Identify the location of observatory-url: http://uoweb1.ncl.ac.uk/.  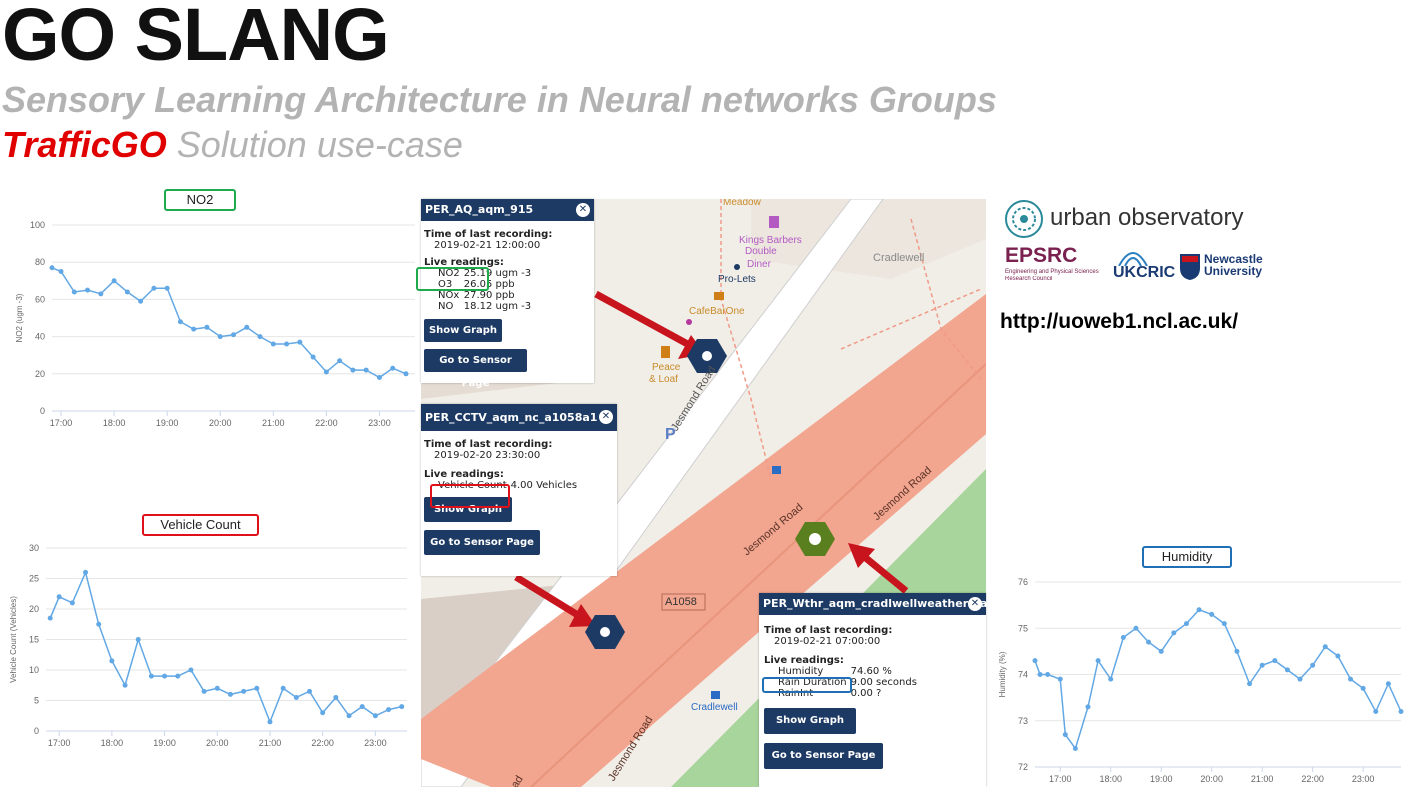
(1119, 322).